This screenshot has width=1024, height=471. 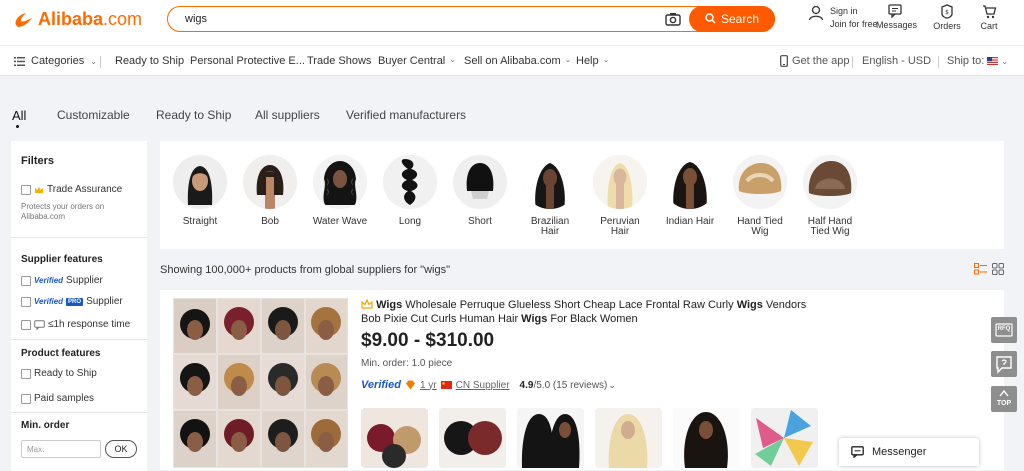 What do you see at coordinates (993, 61) in the screenshot?
I see `us-flag-icon` at bounding box center [993, 61].